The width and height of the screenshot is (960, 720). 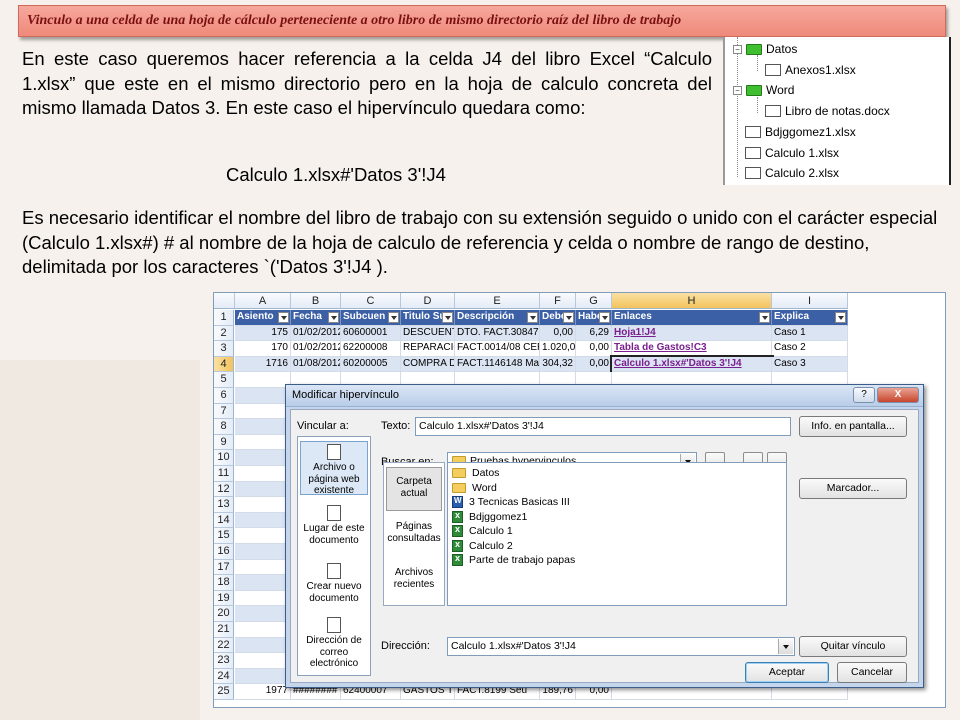 What do you see at coordinates (827, 111) in the screenshot?
I see `tree-node-libro-notas: Libro de notas.docx` at bounding box center [827, 111].